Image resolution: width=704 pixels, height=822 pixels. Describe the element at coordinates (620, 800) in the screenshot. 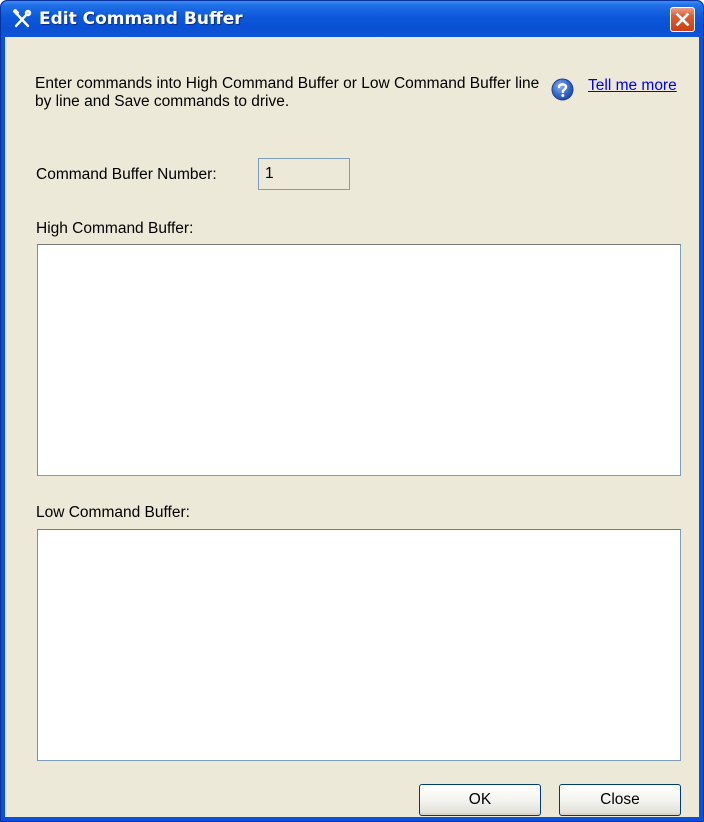

I see `close-button: Close` at that location.